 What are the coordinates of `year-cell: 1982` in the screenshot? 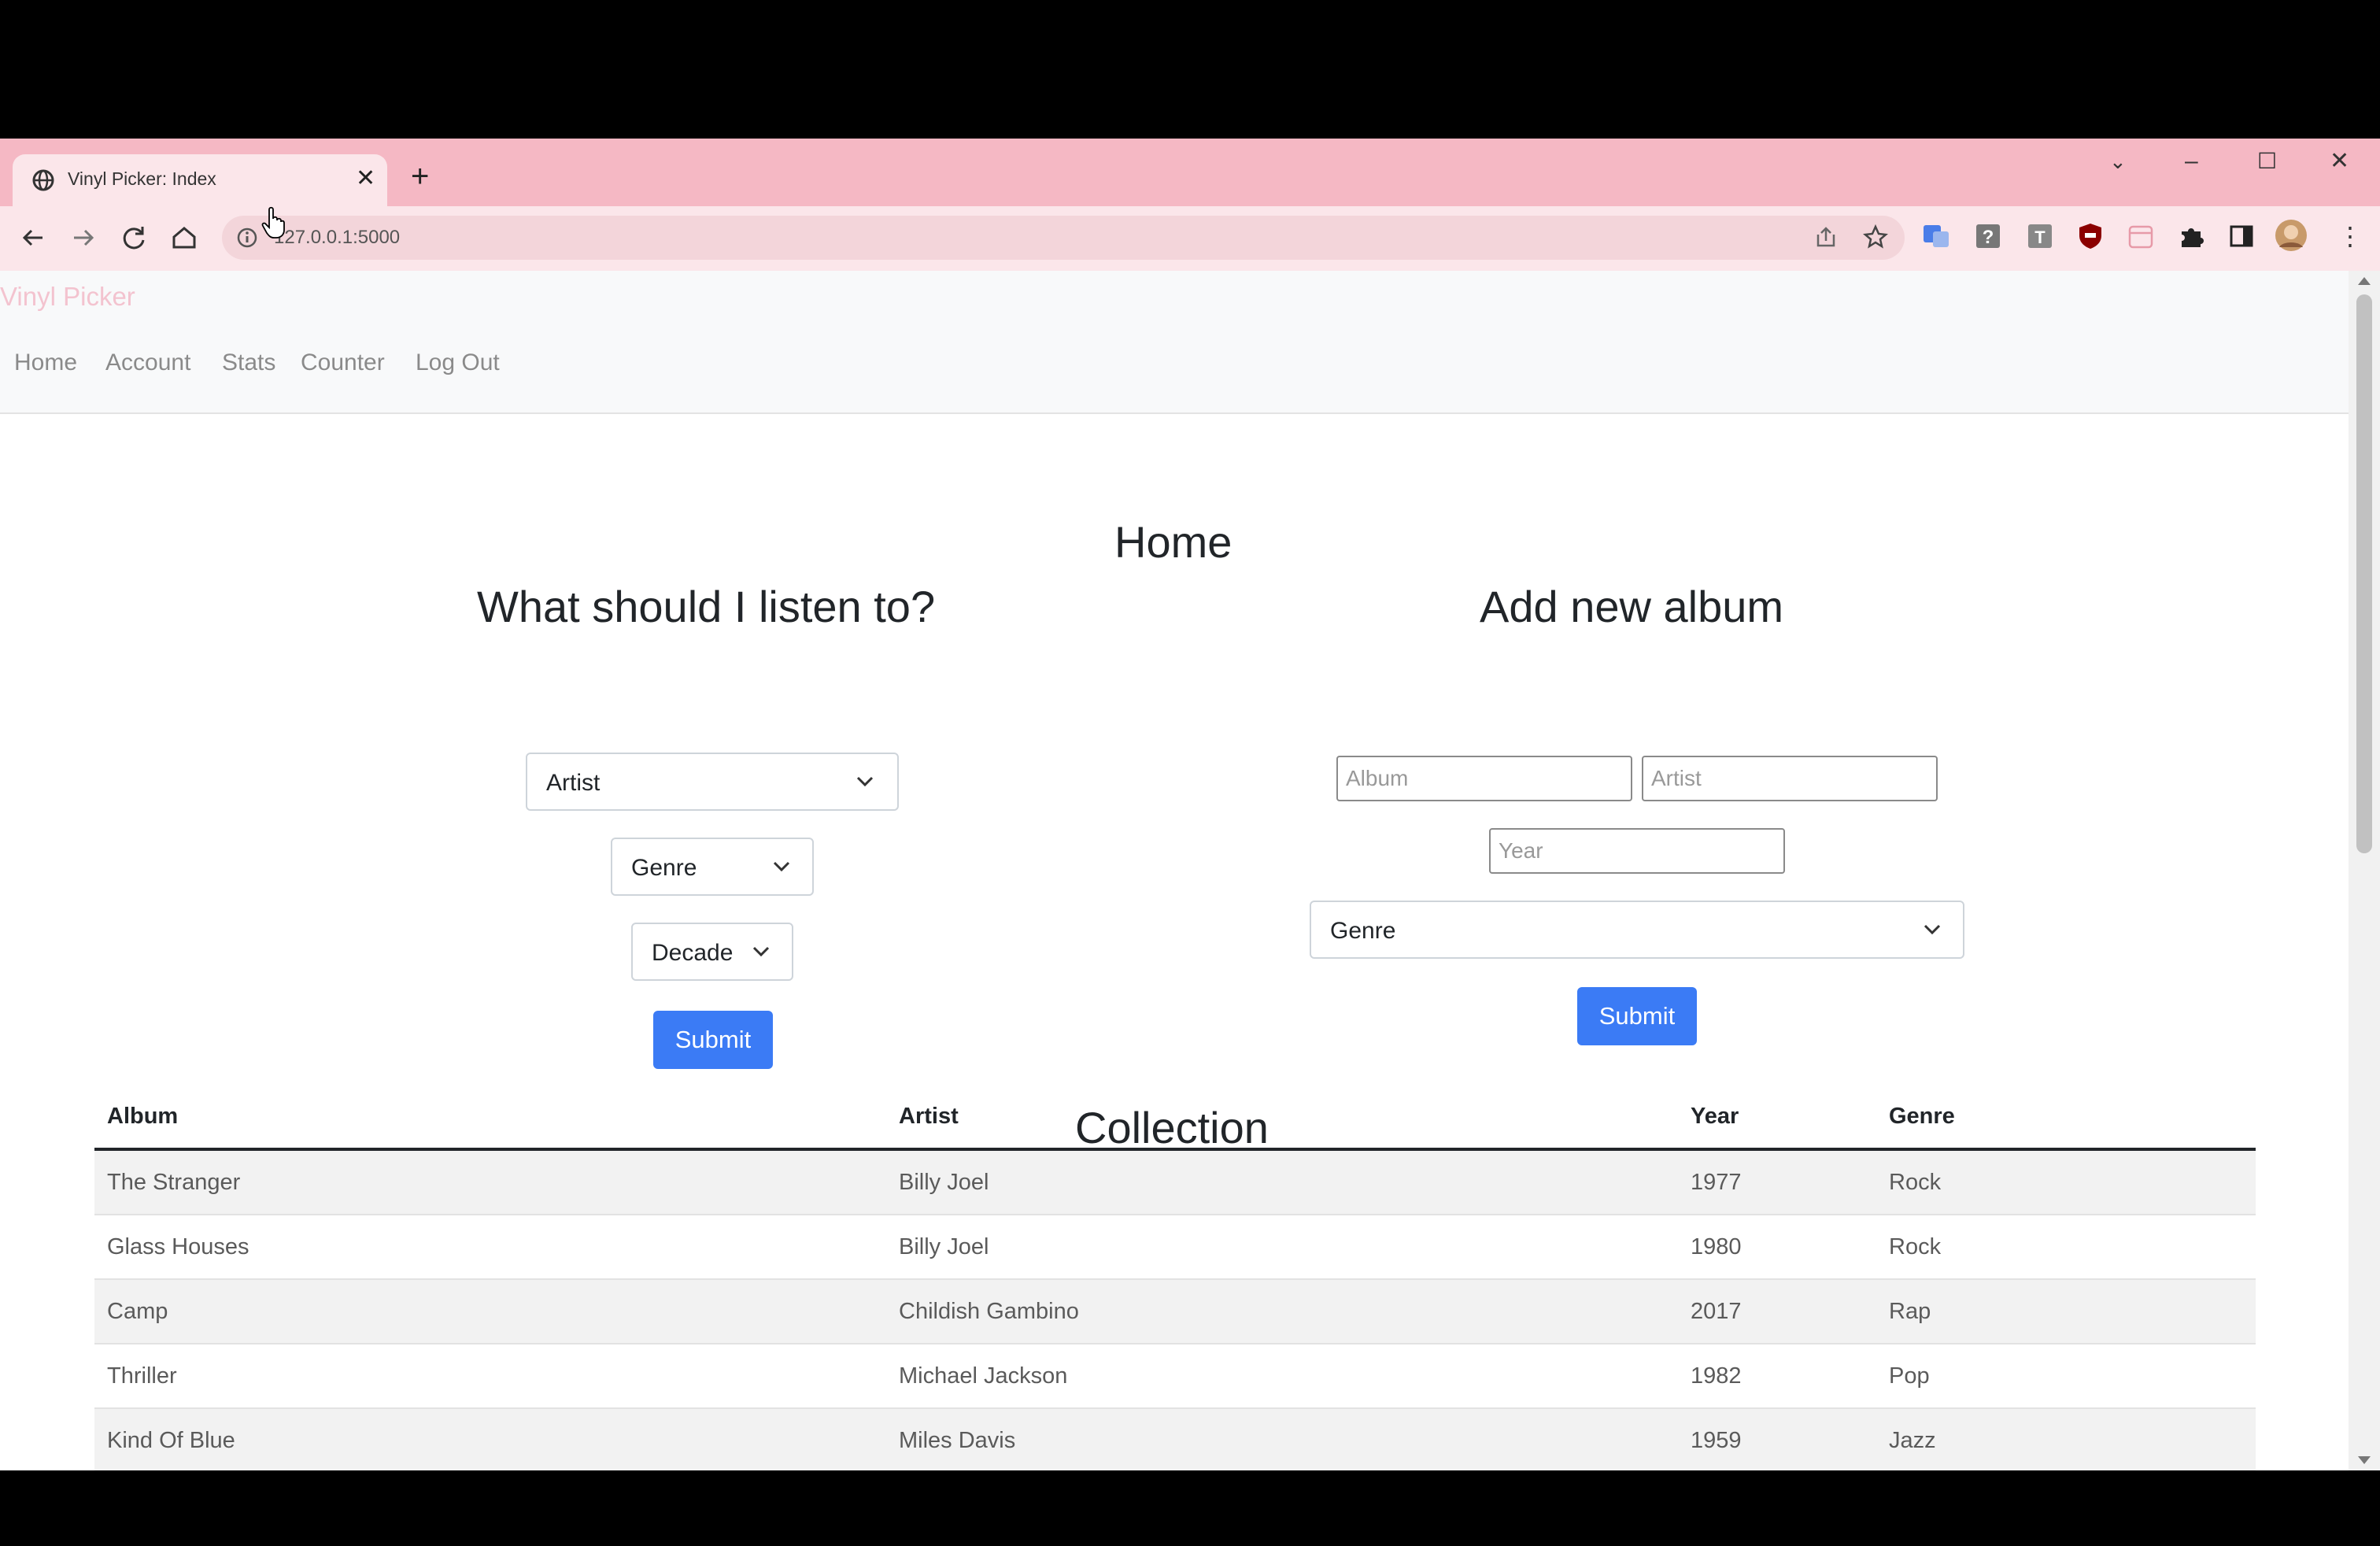 It's located at (1777, 1376).